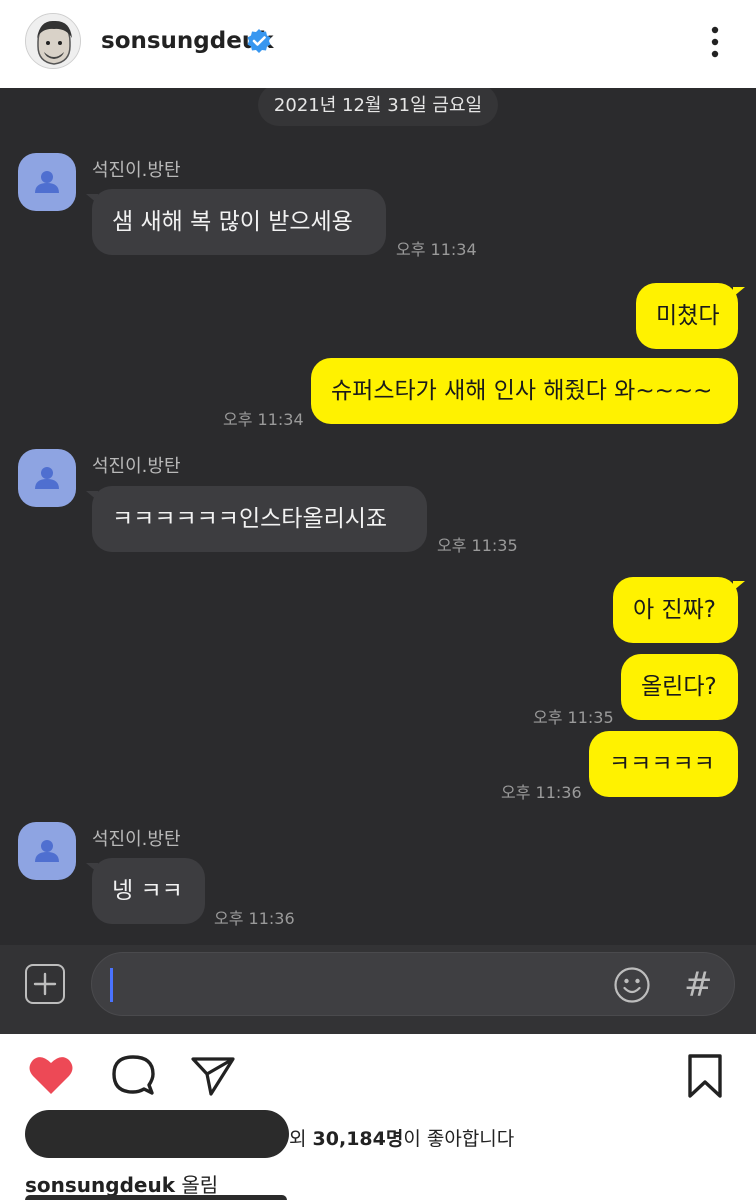  What do you see at coordinates (679, 687) in the screenshot?
I see `outgoing-message: 올린다?` at bounding box center [679, 687].